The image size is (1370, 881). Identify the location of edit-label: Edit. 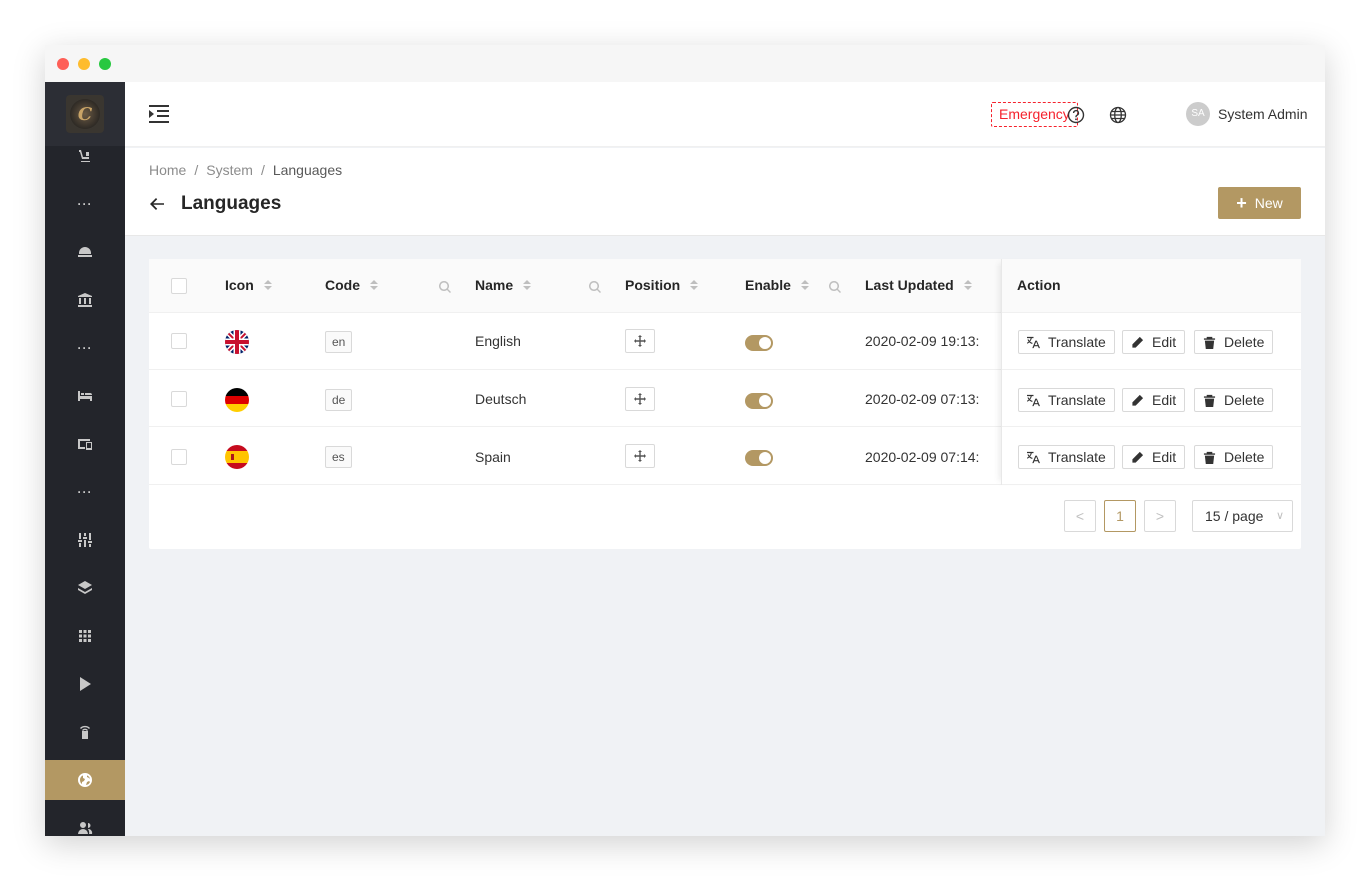
(1164, 457).